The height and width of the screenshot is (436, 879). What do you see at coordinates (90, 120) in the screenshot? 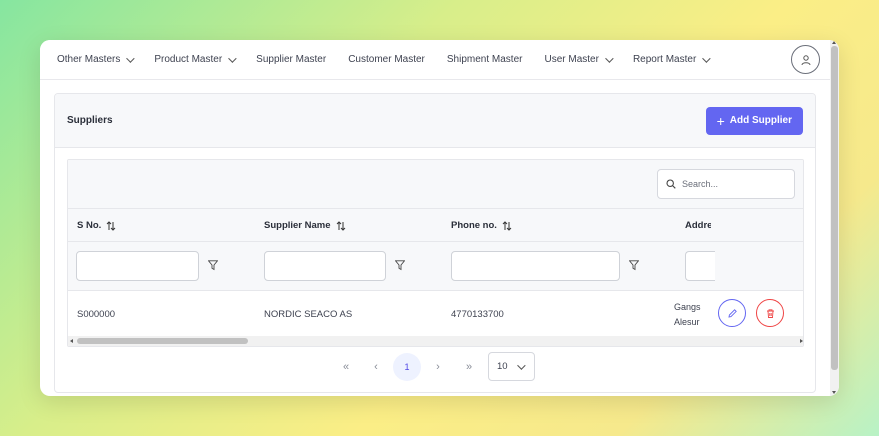
I see `page-title: Suppliers` at bounding box center [90, 120].